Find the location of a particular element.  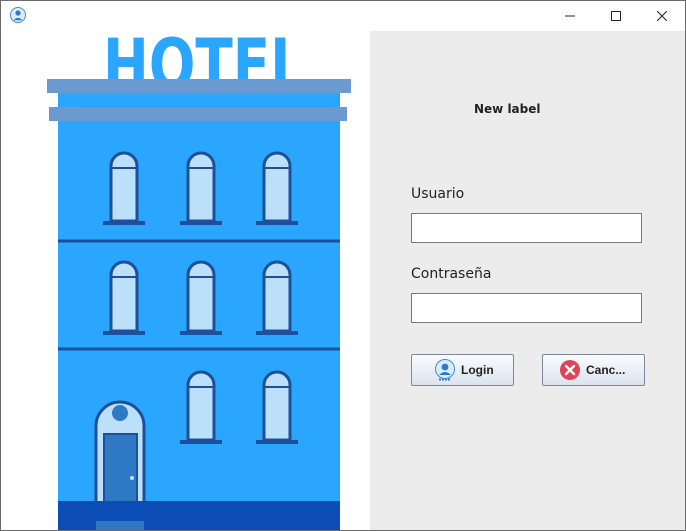

login-label: Login is located at coordinates (477, 370).